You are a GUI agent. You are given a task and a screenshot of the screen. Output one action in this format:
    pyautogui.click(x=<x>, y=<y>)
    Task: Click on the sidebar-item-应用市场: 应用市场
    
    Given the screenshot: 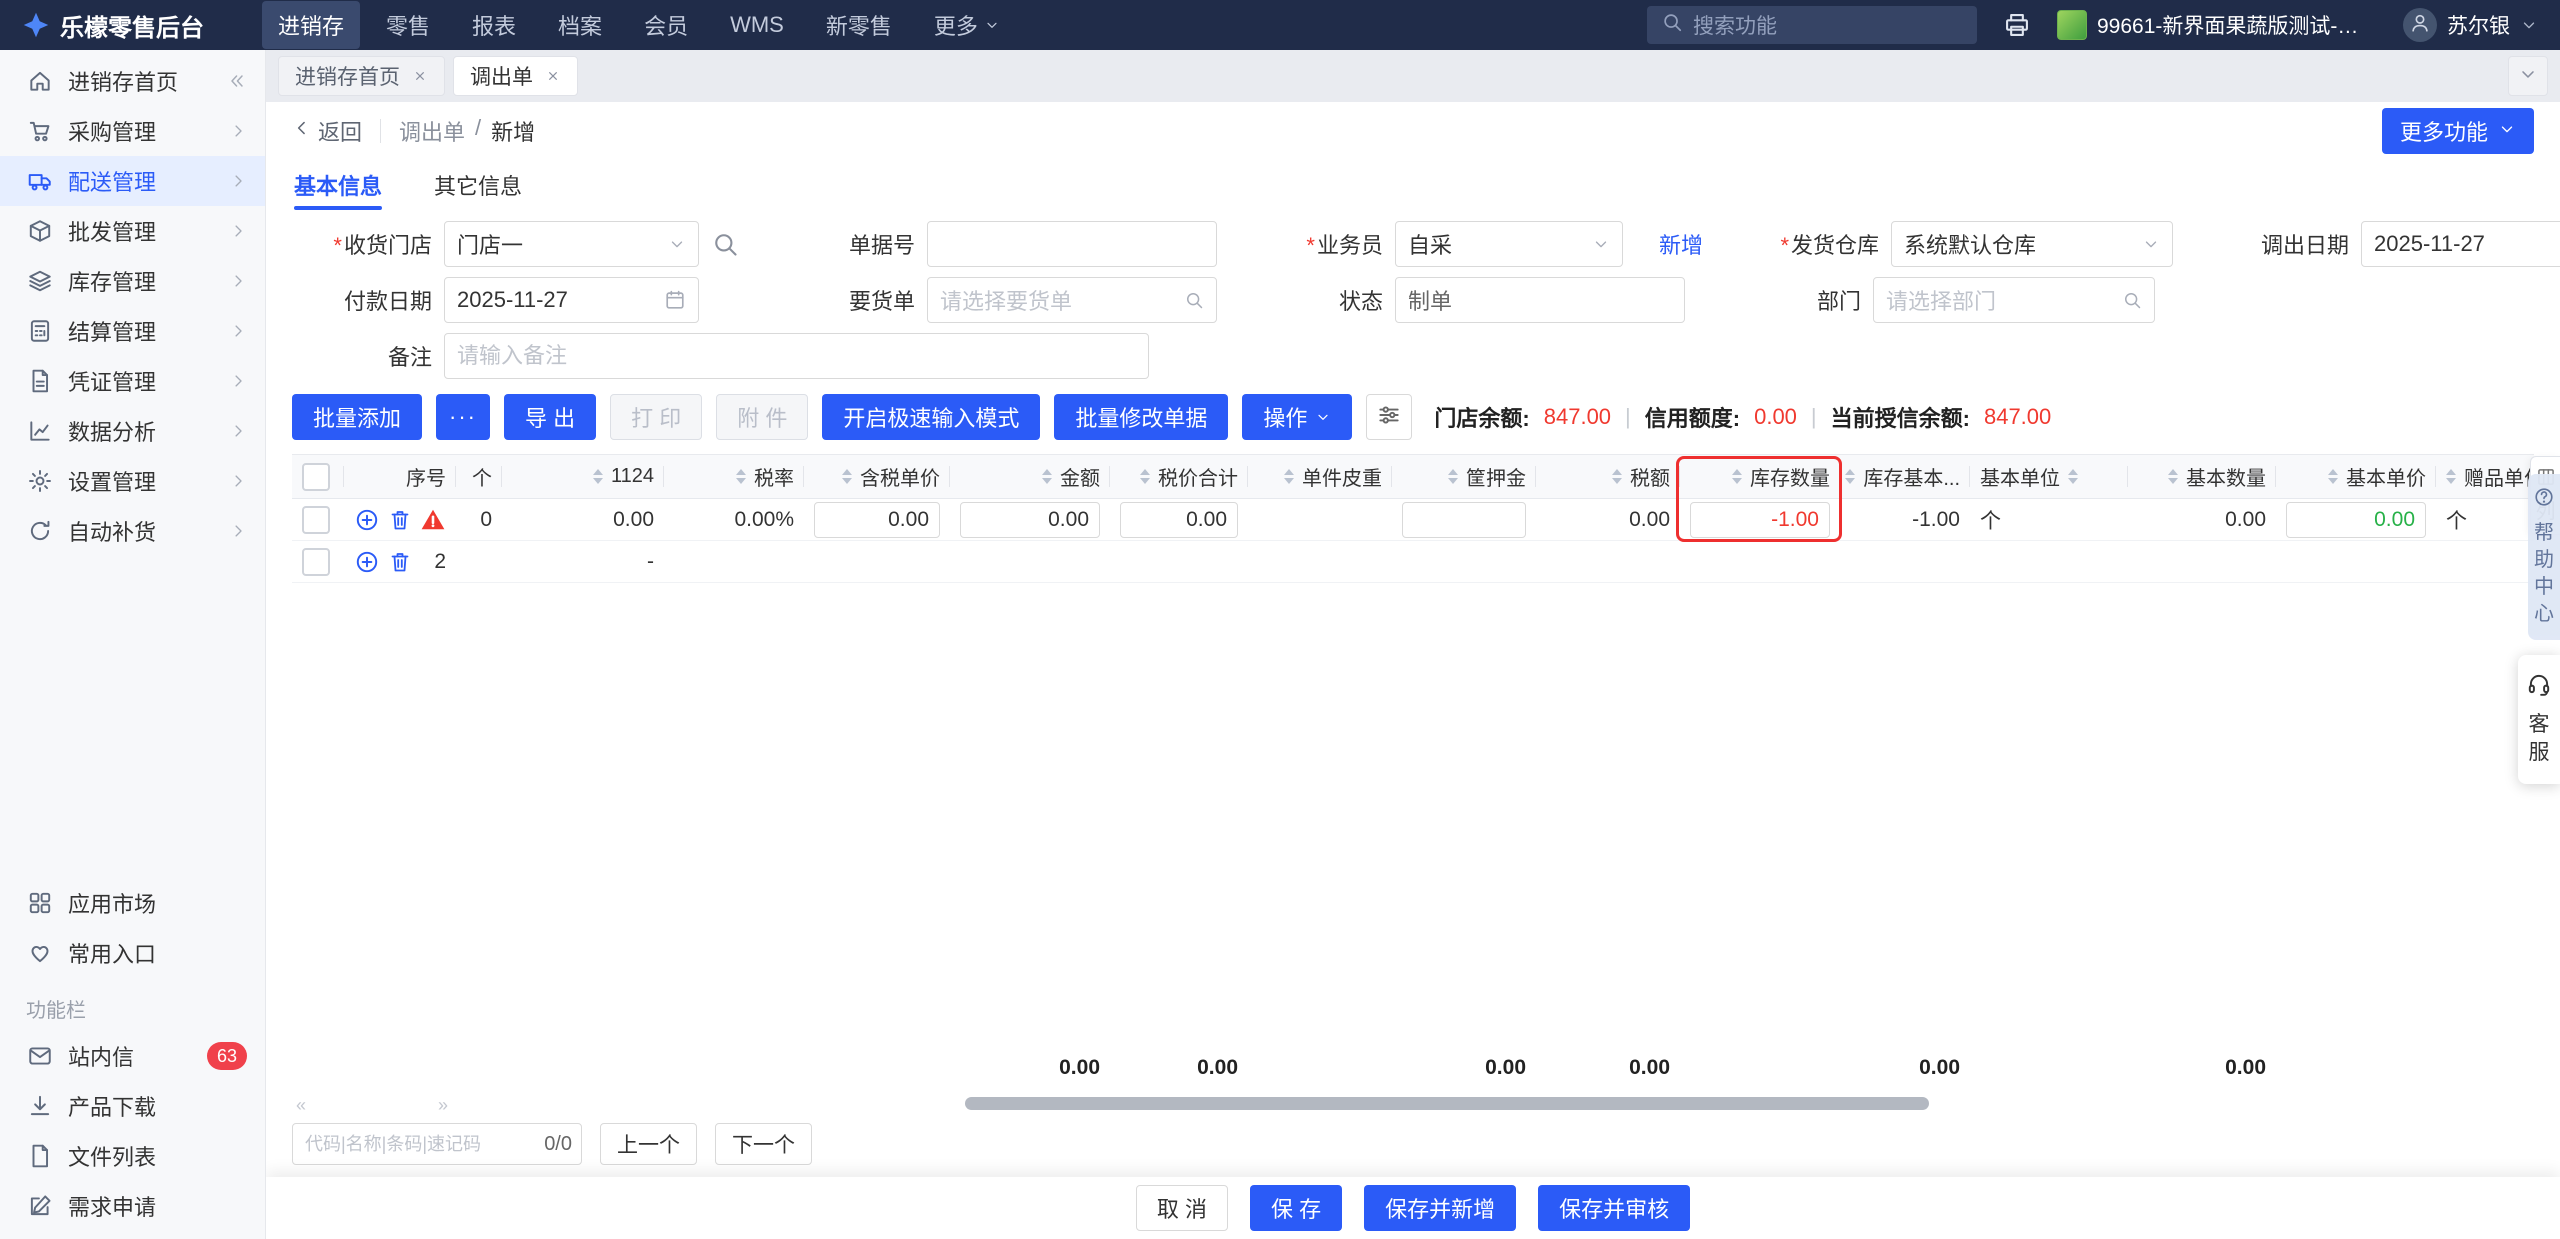 What is the action you would take?
    pyautogui.click(x=132, y=903)
    